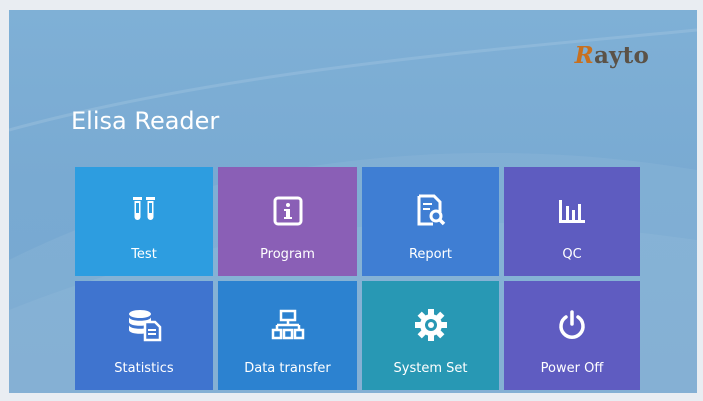  I want to click on brand-logo-text: ayto, so click(621, 55).